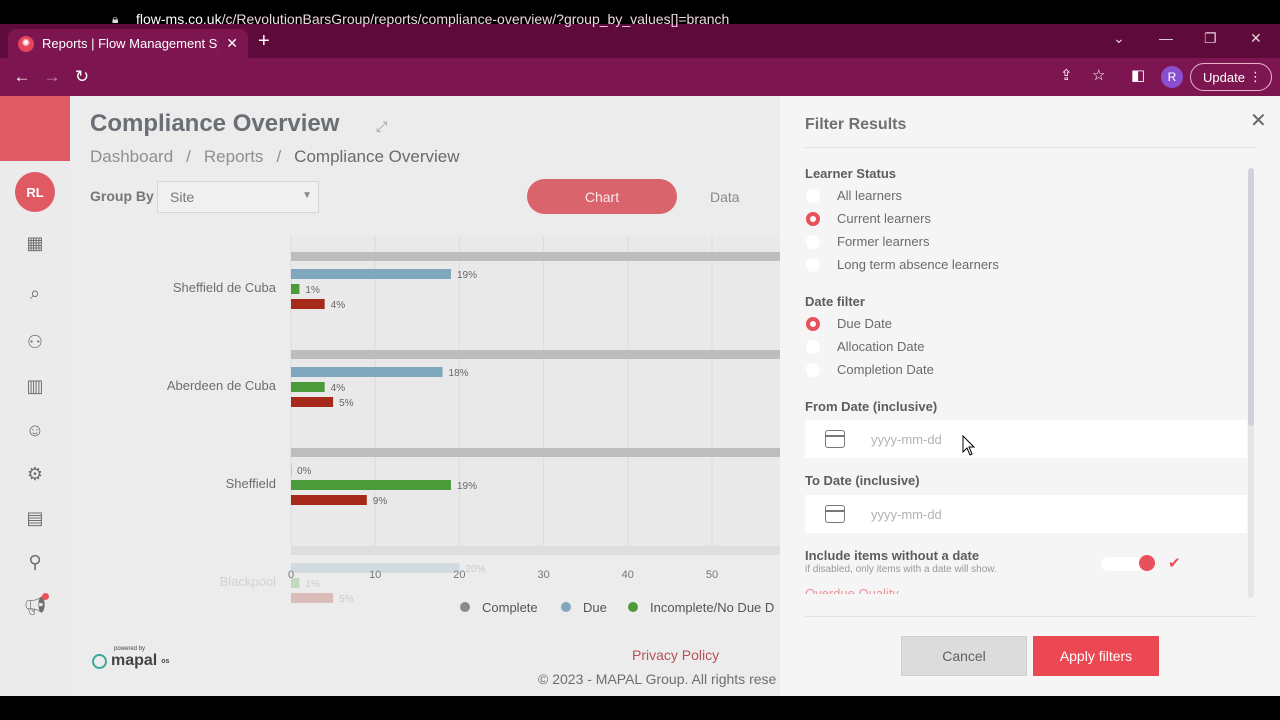 Image resolution: width=1280 pixels, height=720 pixels. I want to click on clipped-section-label: Overdue Quality, so click(852, 590).